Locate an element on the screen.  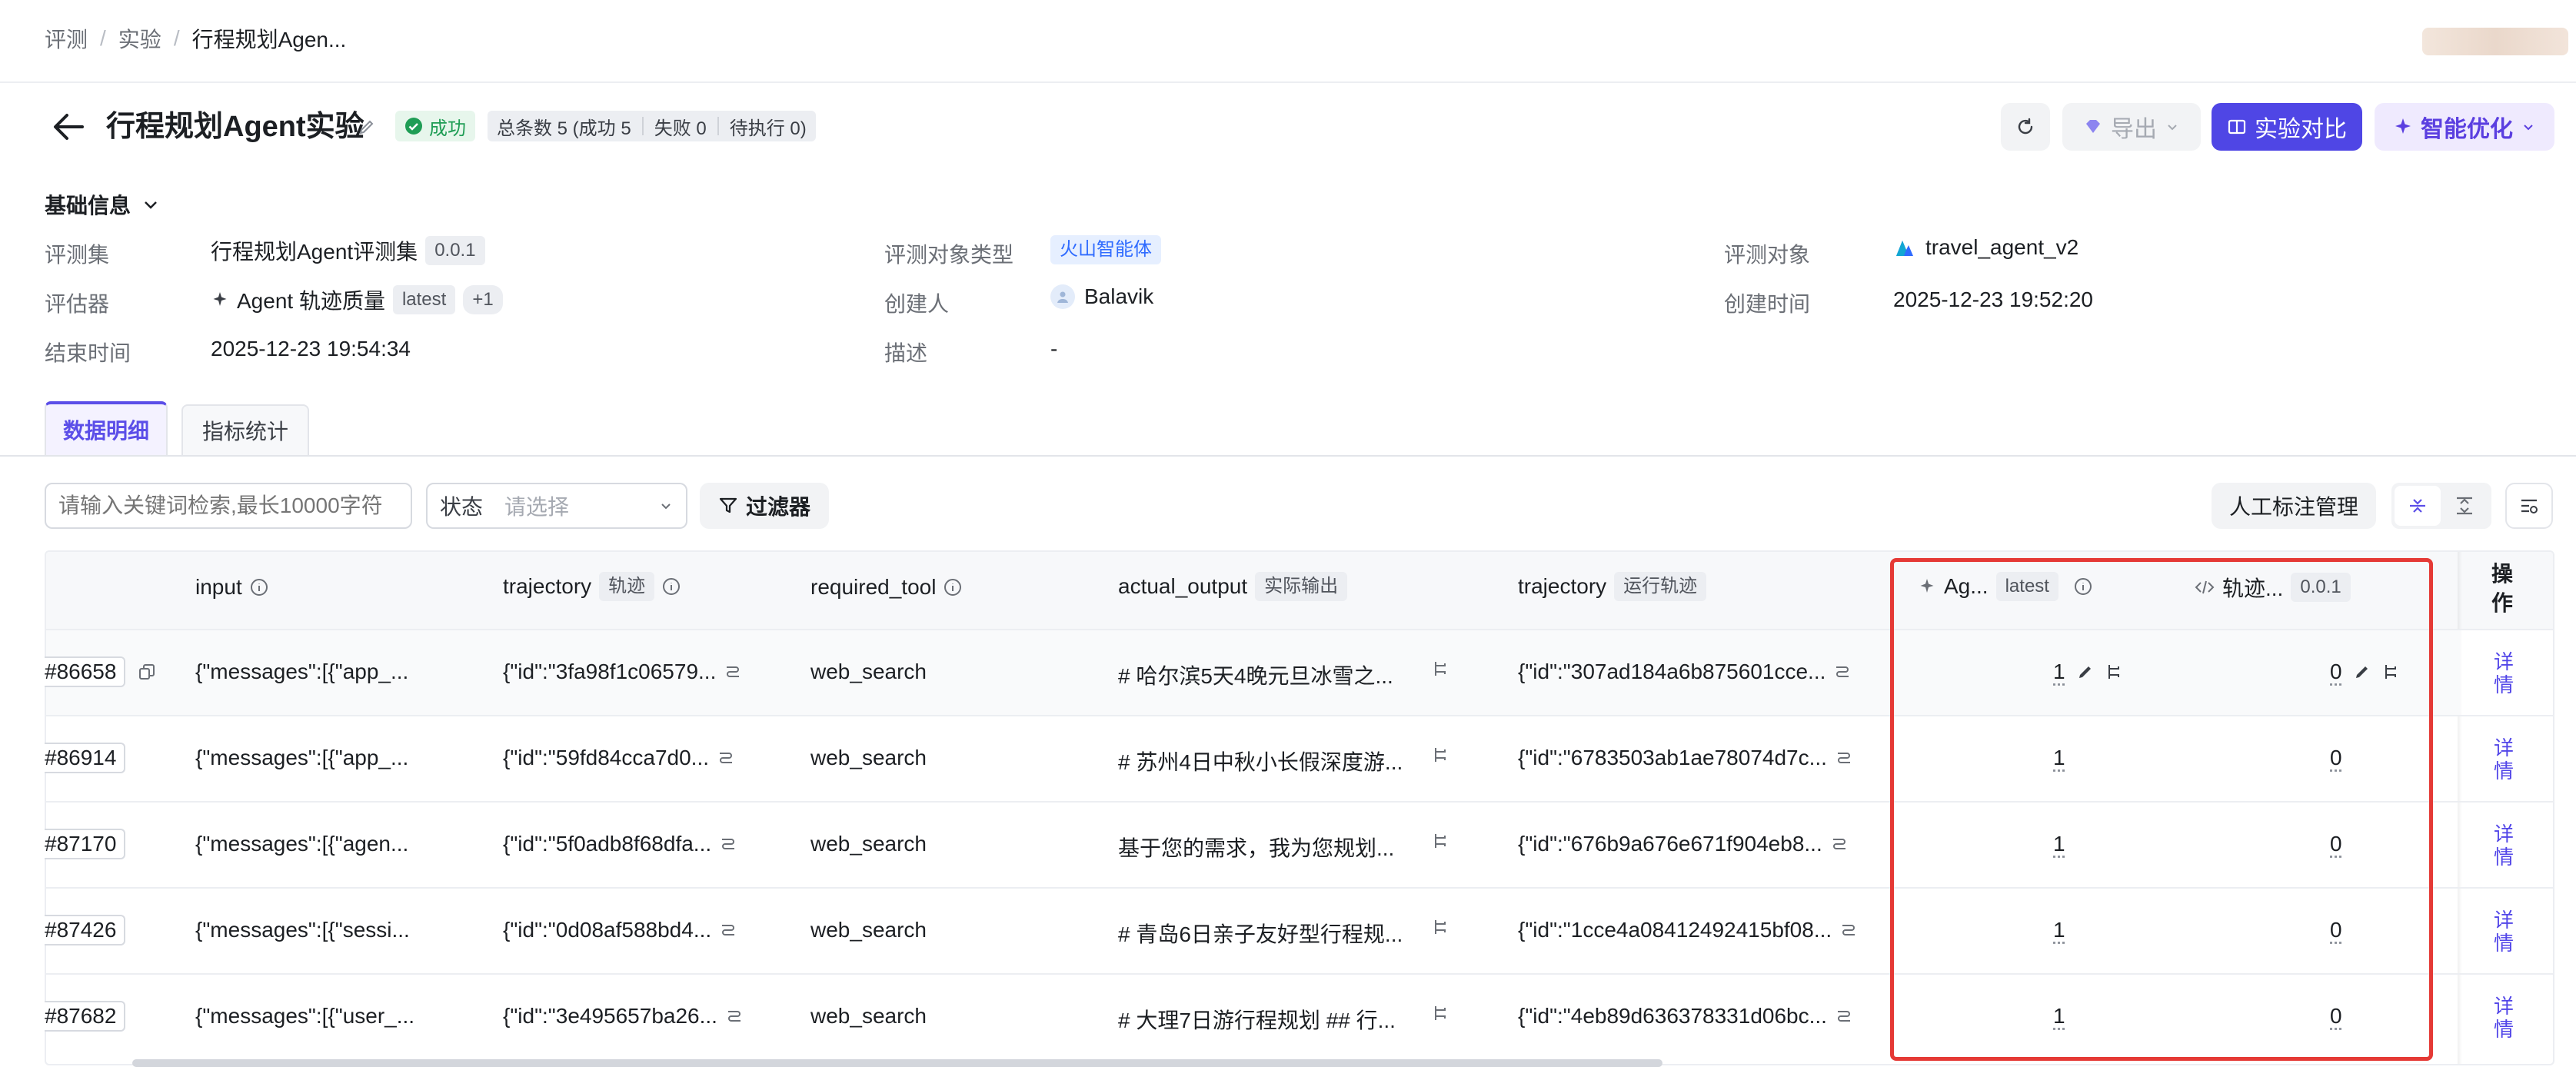
search-input is located at coordinates (229, 506).